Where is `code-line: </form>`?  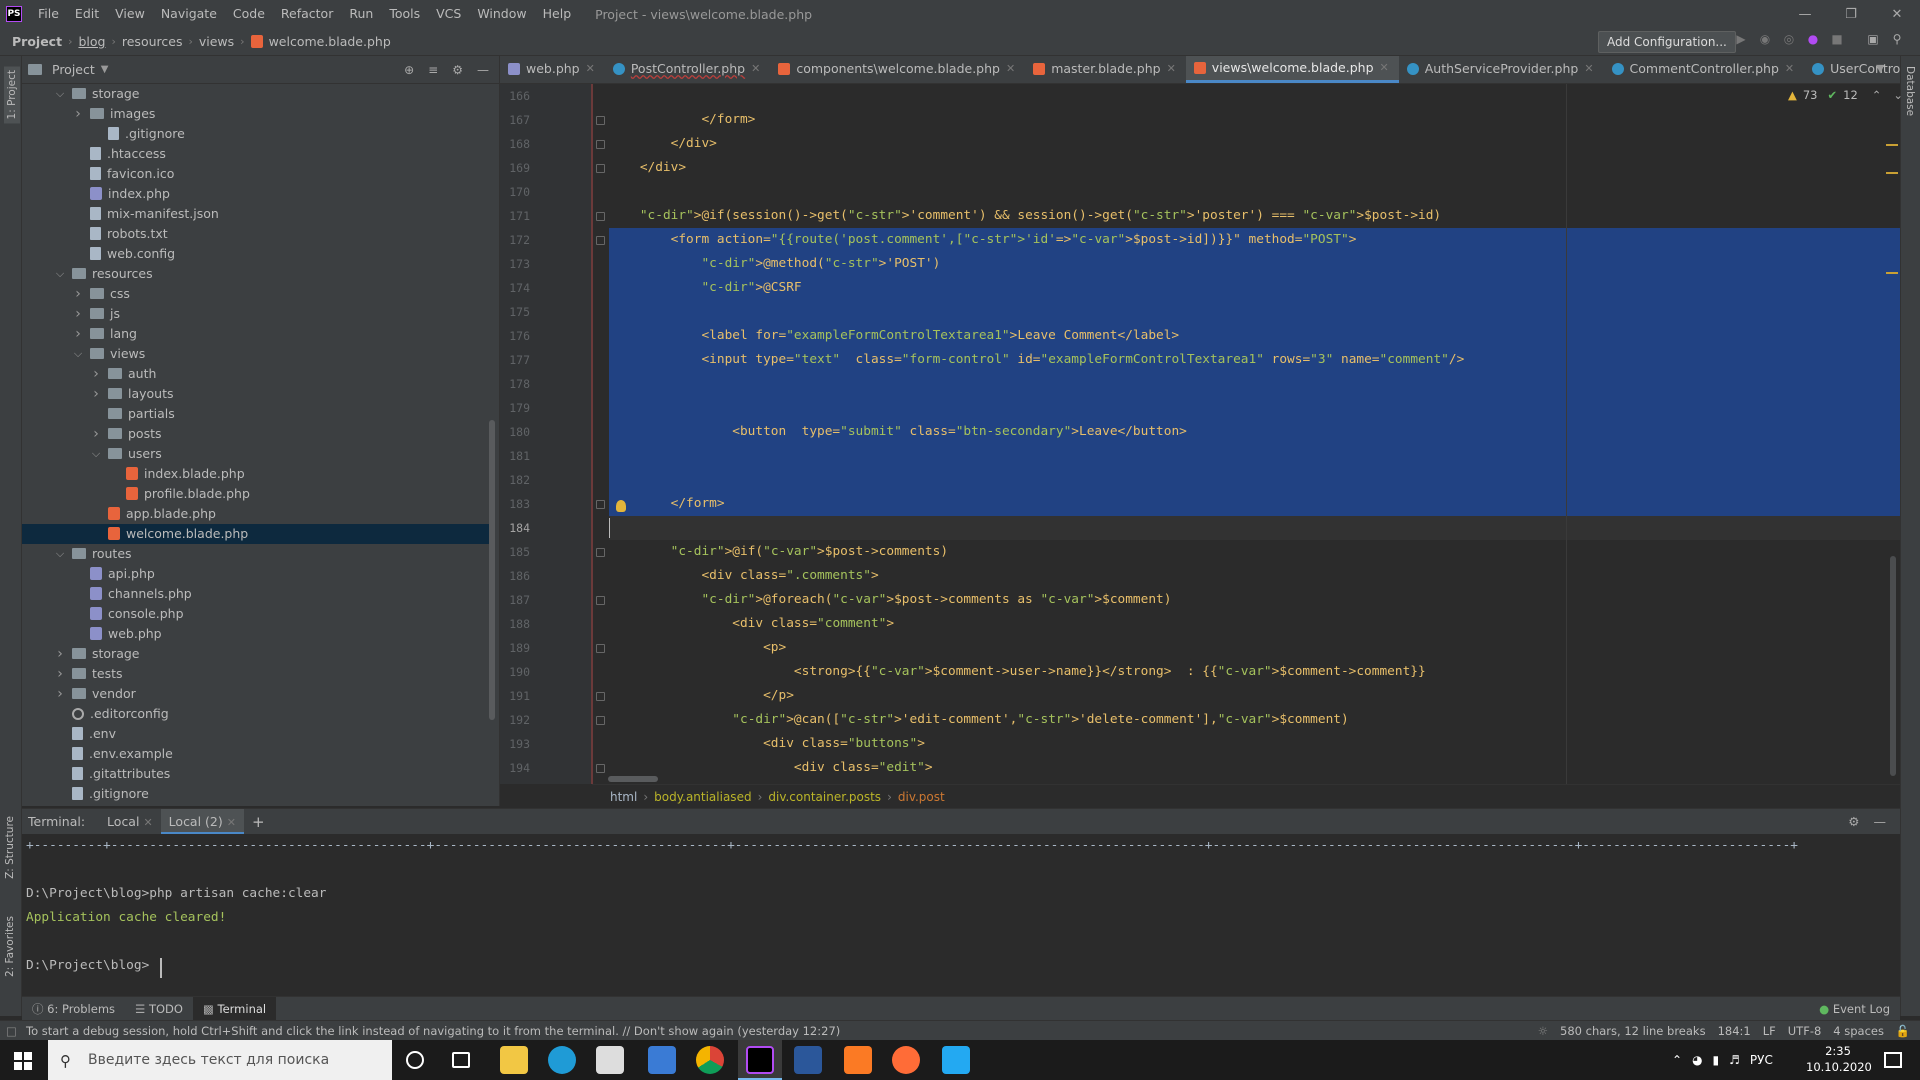
code-line: </form> is located at coordinates (667, 504).